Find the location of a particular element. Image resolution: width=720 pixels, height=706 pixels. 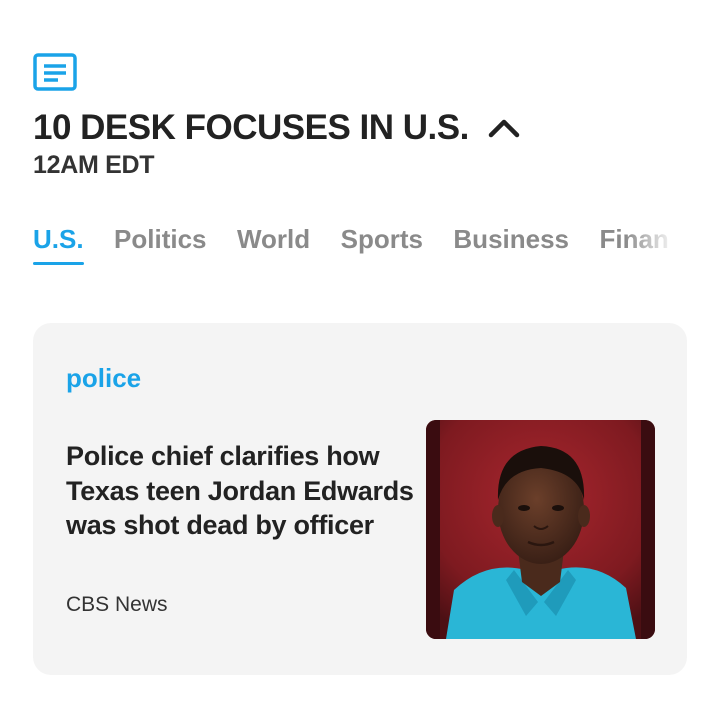

tab-sports: Sports is located at coordinates (382, 246).